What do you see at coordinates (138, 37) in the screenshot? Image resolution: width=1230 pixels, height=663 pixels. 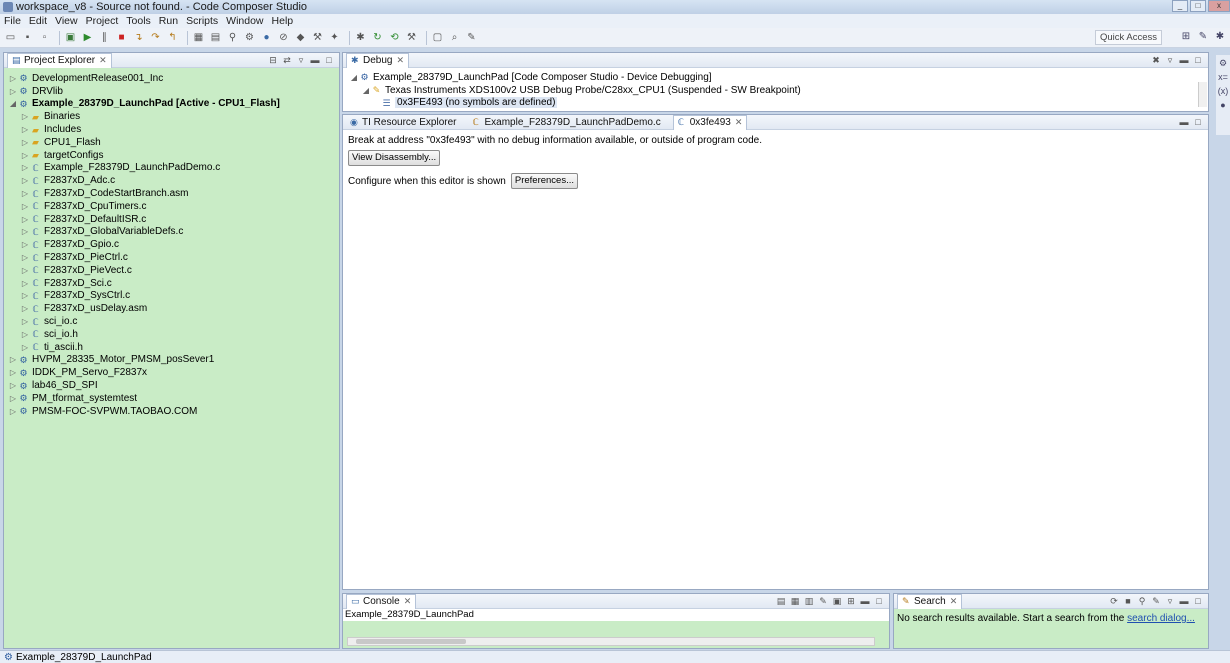 I see `step-into-icon: ↴` at bounding box center [138, 37].